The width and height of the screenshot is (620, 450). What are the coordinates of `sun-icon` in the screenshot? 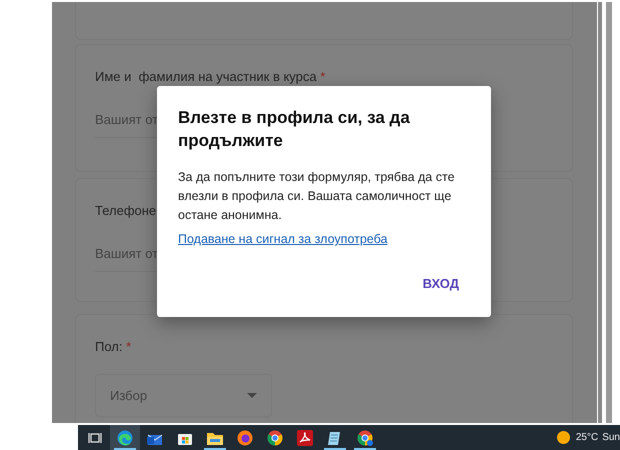 It's located at (563, 437).